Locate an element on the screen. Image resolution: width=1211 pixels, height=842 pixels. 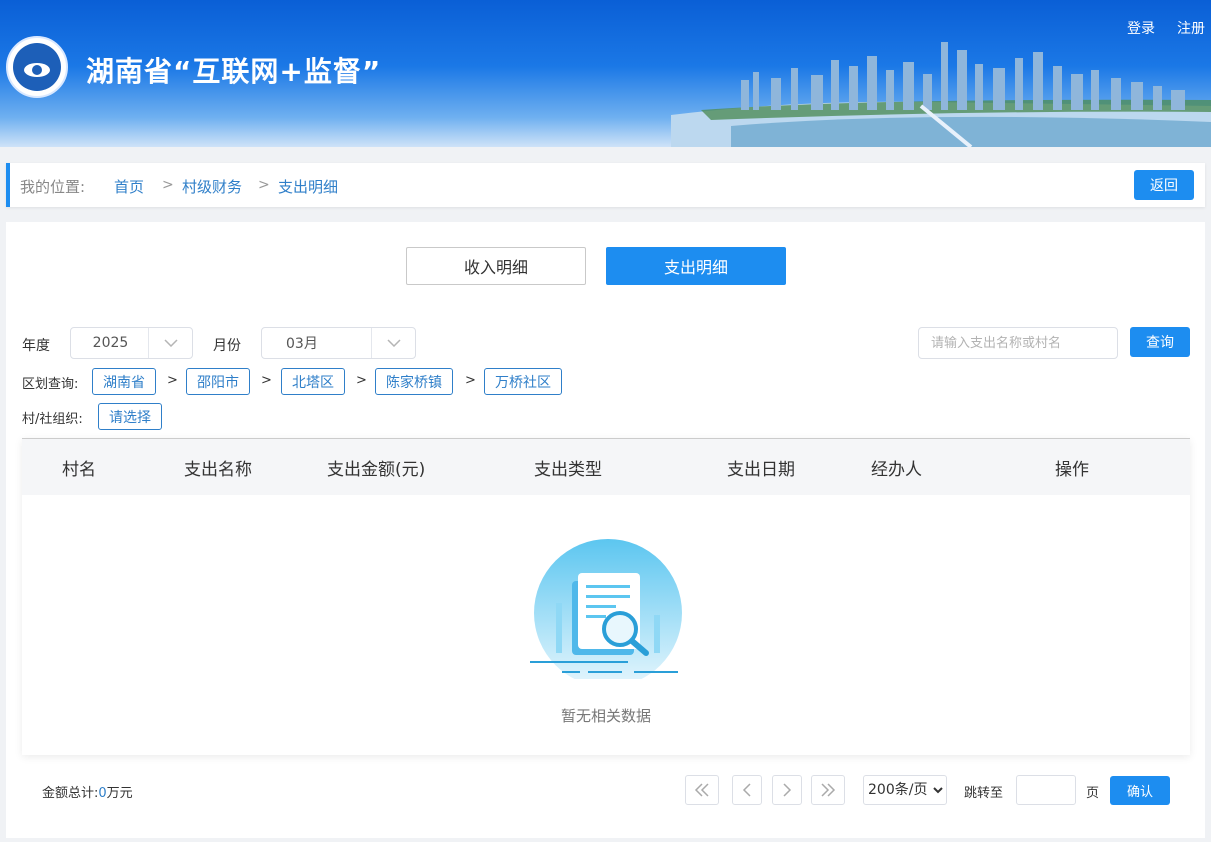
back-button: 返回 is located at coordinates (1164, 185).